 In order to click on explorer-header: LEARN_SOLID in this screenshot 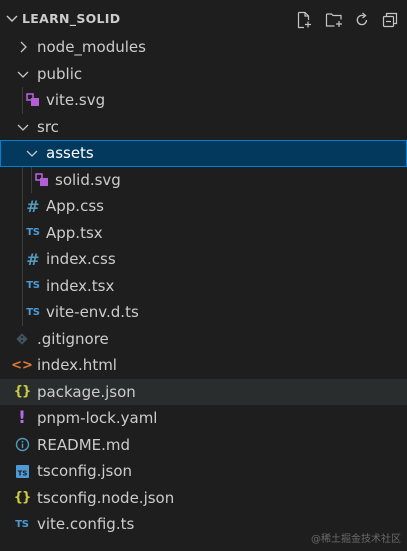, I will do `click(203, 20)`.